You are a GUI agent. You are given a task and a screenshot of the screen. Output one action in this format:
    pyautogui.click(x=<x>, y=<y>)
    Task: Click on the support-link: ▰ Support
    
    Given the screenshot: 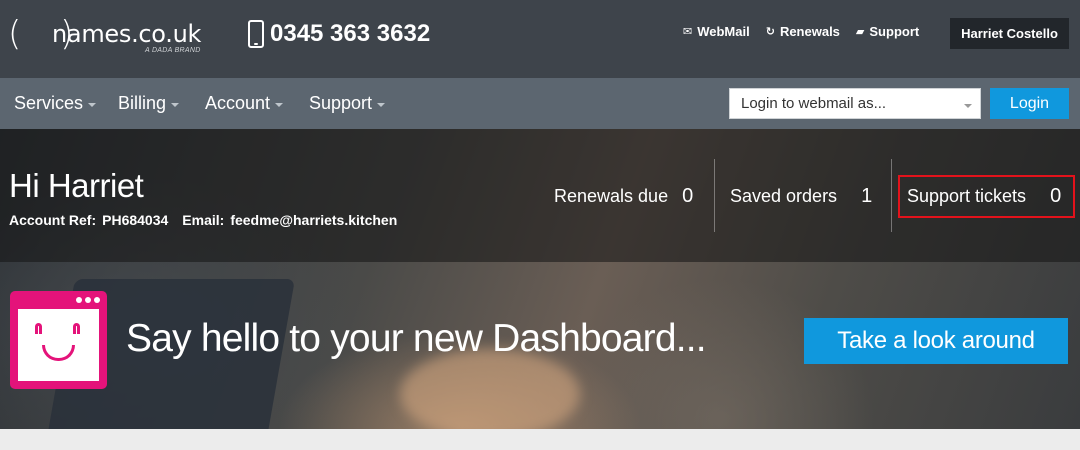 What is the action you would take?
    pyautogui.click(x=887, y=31)
    